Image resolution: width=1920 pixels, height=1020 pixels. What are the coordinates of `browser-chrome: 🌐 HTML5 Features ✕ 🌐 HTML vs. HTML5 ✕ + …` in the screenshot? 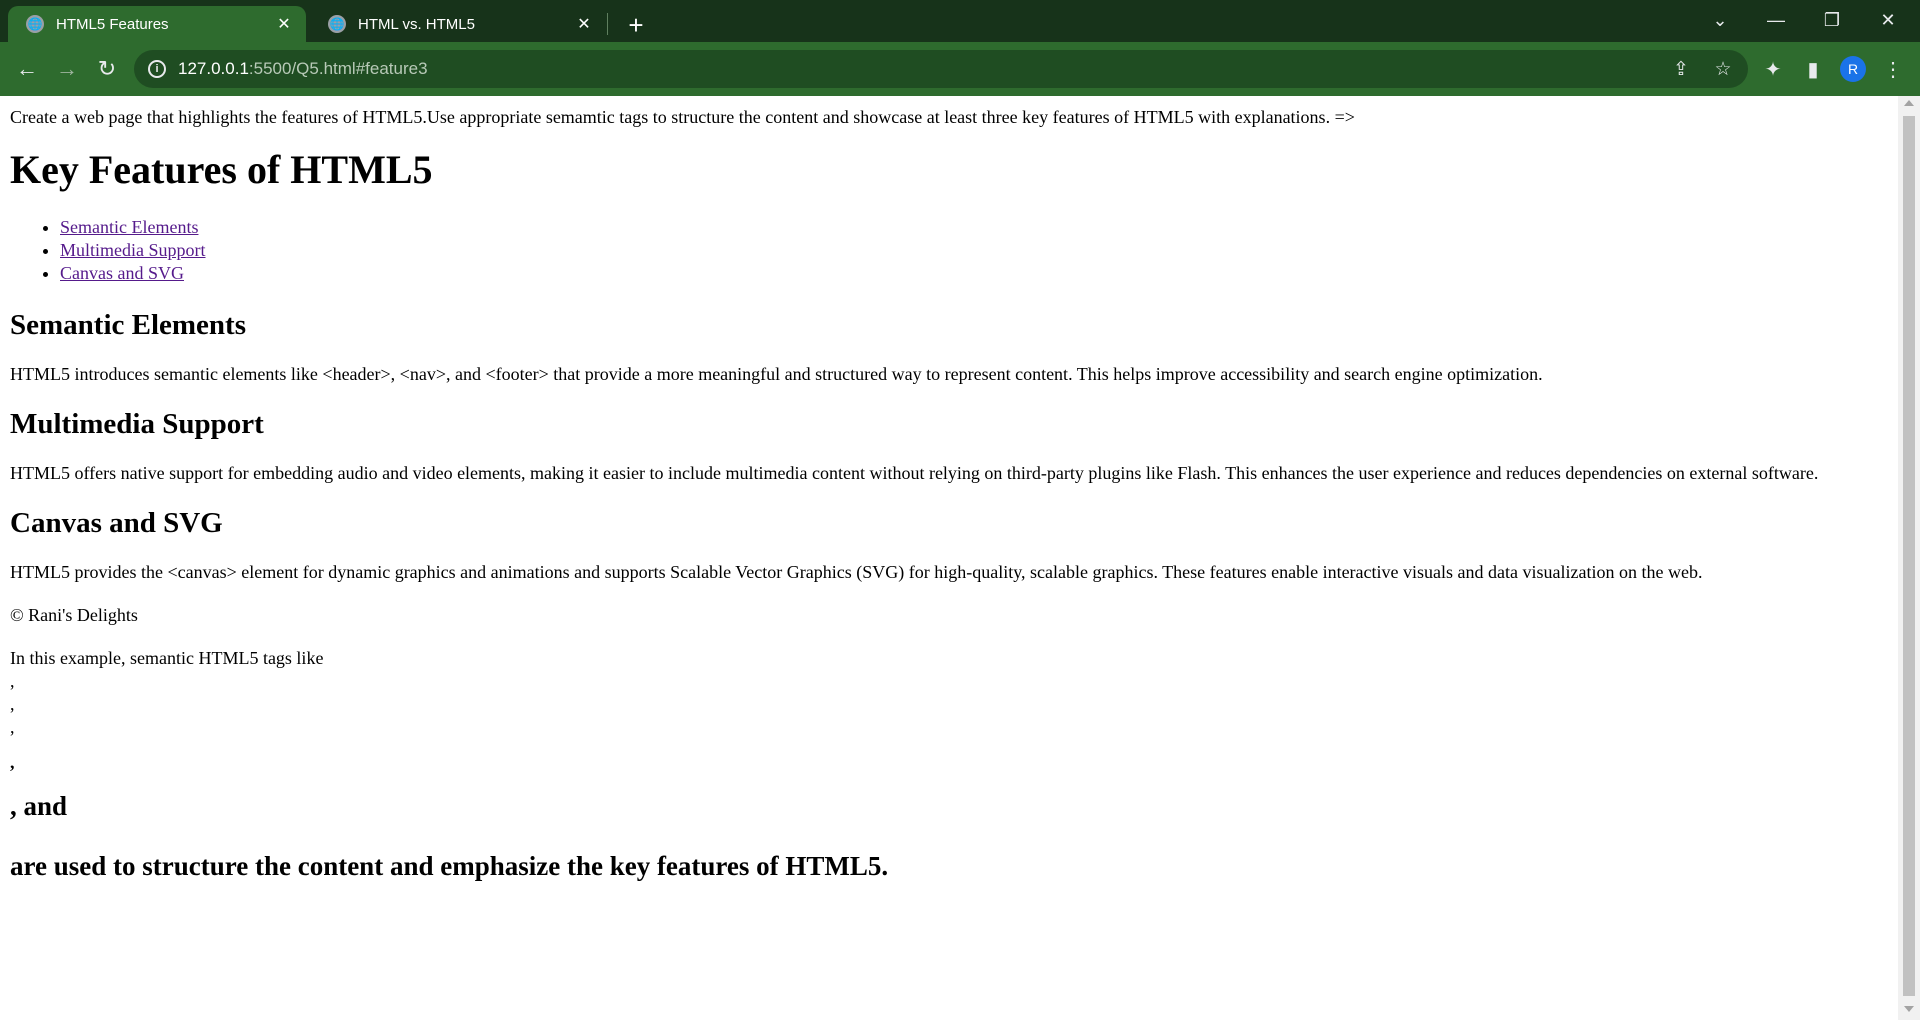 It's located at (960, 48).